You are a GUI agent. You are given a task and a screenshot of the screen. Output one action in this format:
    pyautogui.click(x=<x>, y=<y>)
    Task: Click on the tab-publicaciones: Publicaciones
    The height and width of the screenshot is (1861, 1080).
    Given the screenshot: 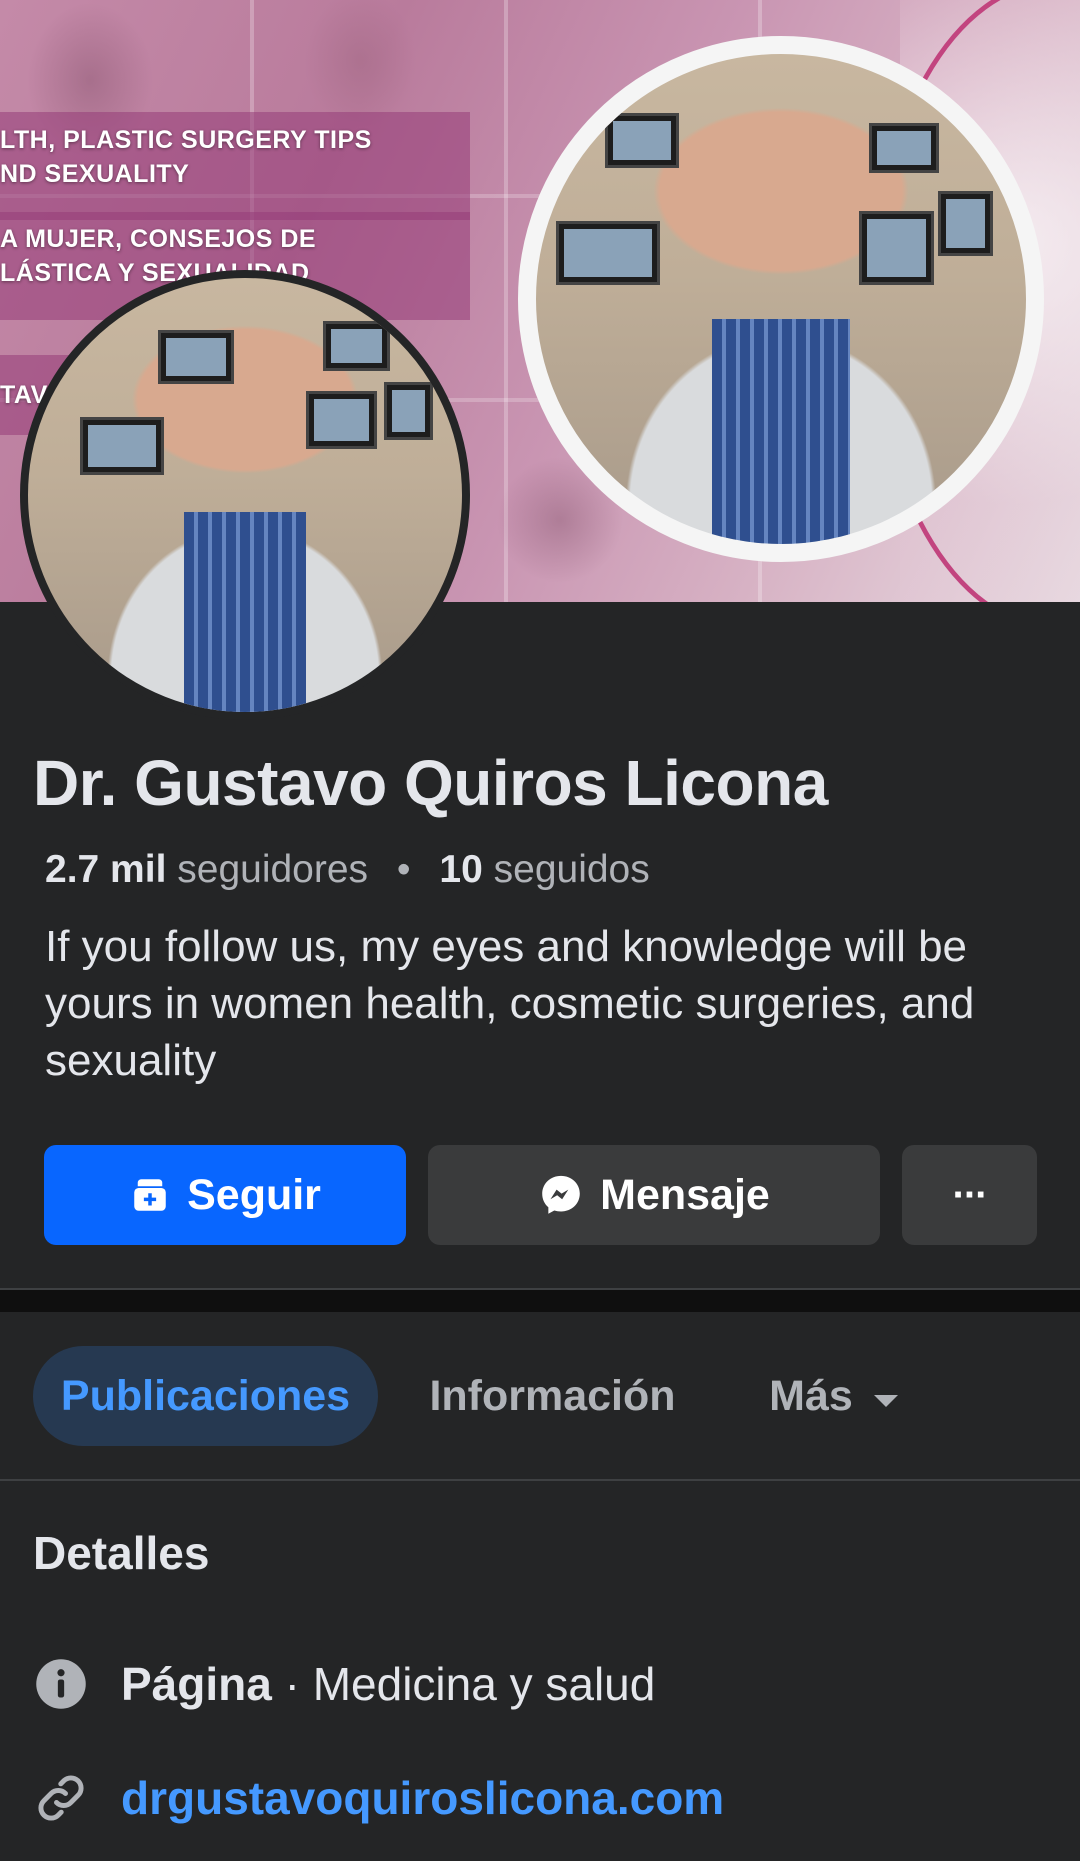 What is the action you would take?
    pyautogui.click(x=205, y=1396)
    